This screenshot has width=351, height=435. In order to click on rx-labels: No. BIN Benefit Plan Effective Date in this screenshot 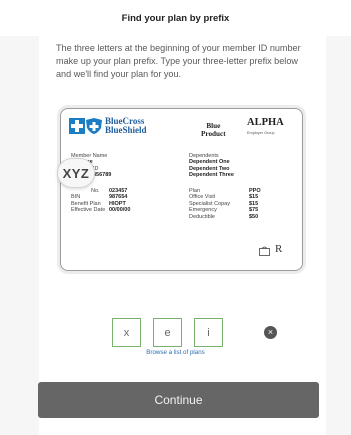, I will do `click(88, 201)`.